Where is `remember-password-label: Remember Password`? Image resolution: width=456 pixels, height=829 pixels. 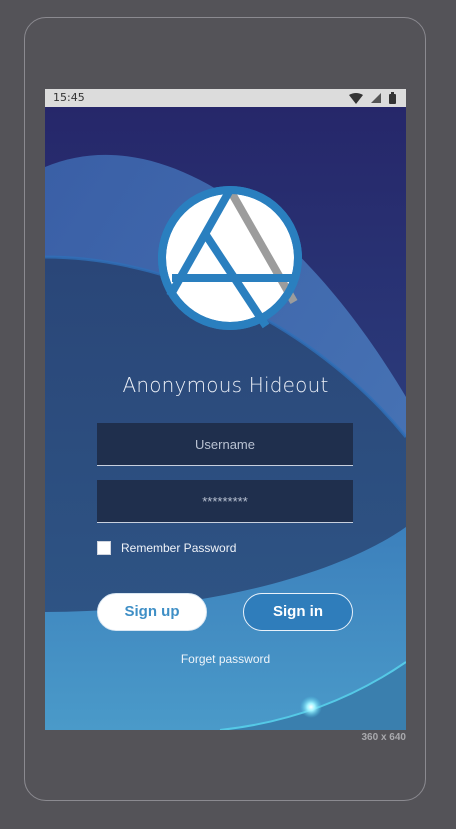
remember-password-label: Remember Password is located at coordinates (179, 548).